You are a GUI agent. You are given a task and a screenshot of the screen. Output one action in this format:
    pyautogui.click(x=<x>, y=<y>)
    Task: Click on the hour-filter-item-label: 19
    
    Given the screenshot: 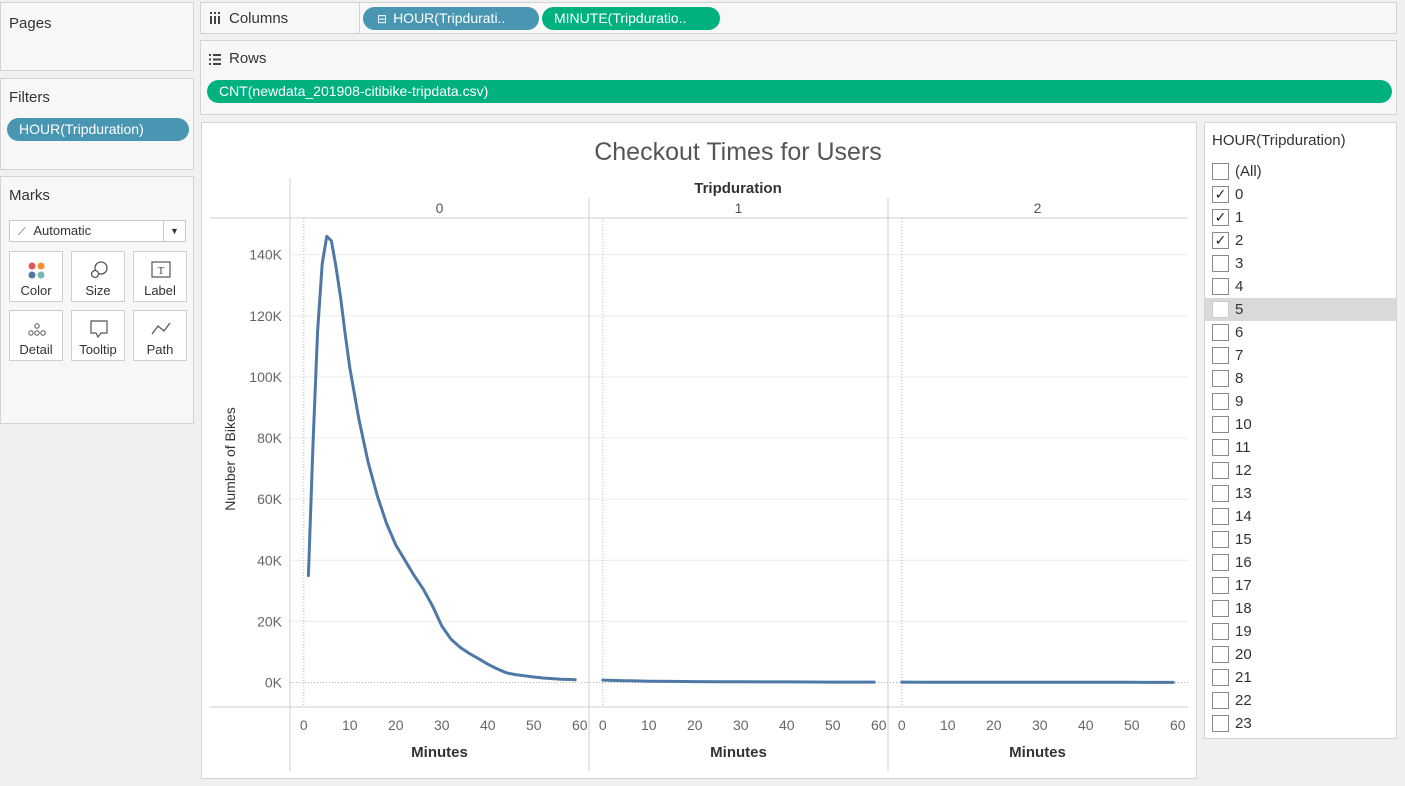 What is the action you would take?
    pyautogui.click(x=1243, y=631)
    